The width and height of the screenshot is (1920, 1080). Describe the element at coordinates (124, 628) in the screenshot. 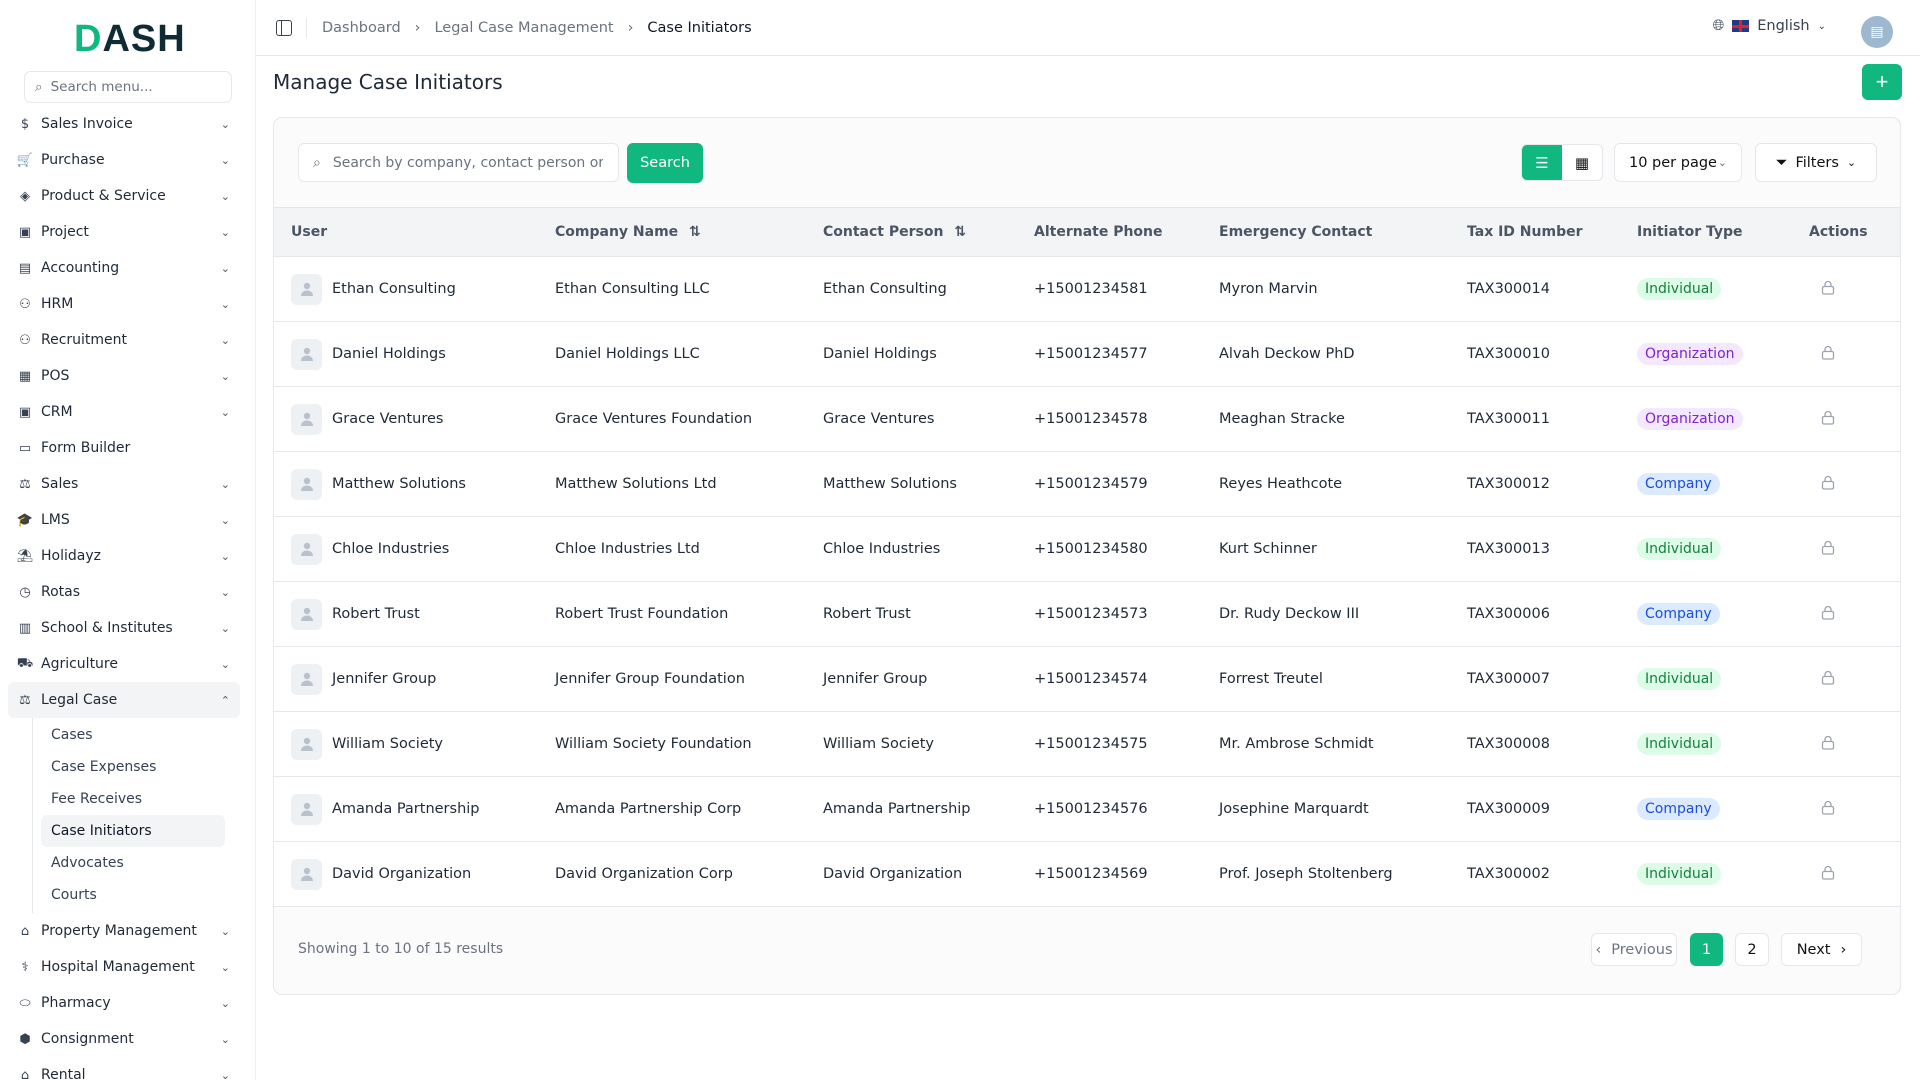

I see `sidebar-item-school-institutes: ▥ School & Institutes ⌄` at that location.